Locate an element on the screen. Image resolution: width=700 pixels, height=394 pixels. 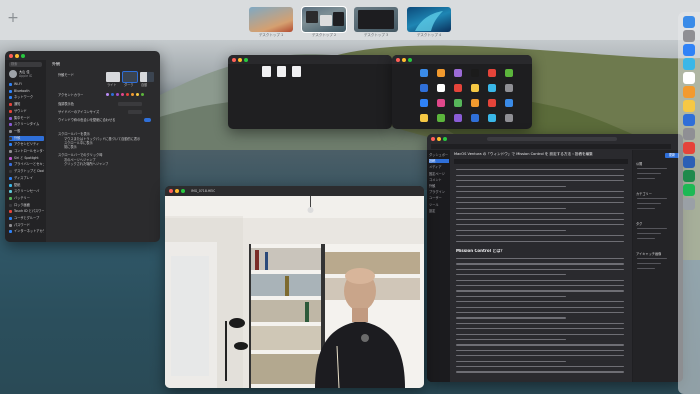
formatting-toolbar is located at coordinates (541, 161).